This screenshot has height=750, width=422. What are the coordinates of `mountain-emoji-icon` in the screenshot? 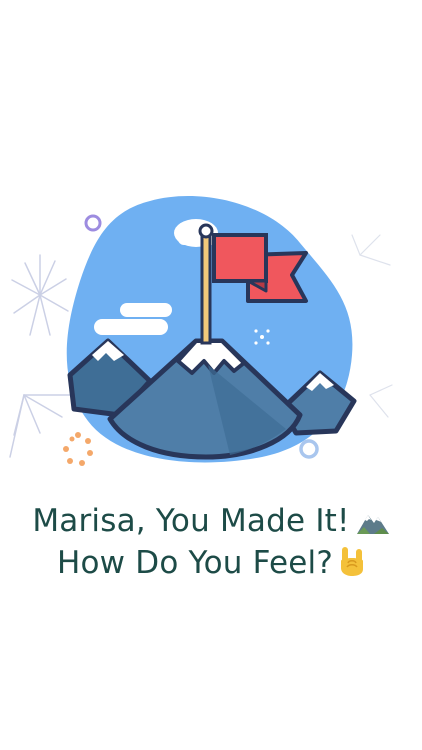 It's located at (373, 522).